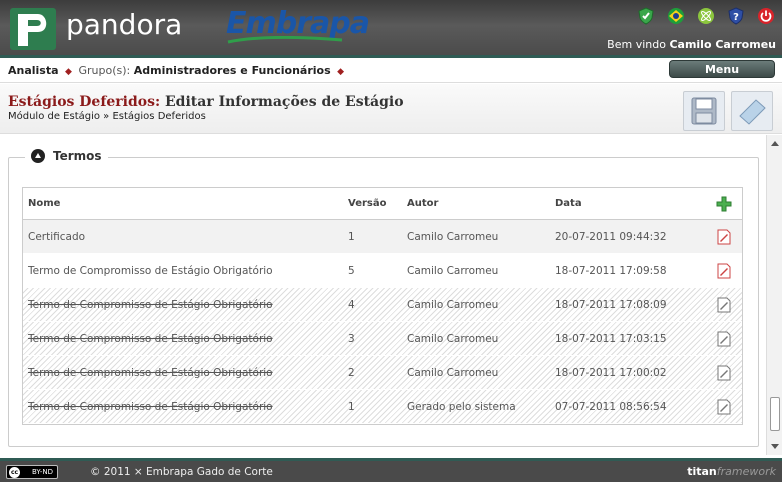  What do you see at coordinates (722, 69) in the screenshot?
I see `menu-button: Menu` at bounding box center [722, 69].